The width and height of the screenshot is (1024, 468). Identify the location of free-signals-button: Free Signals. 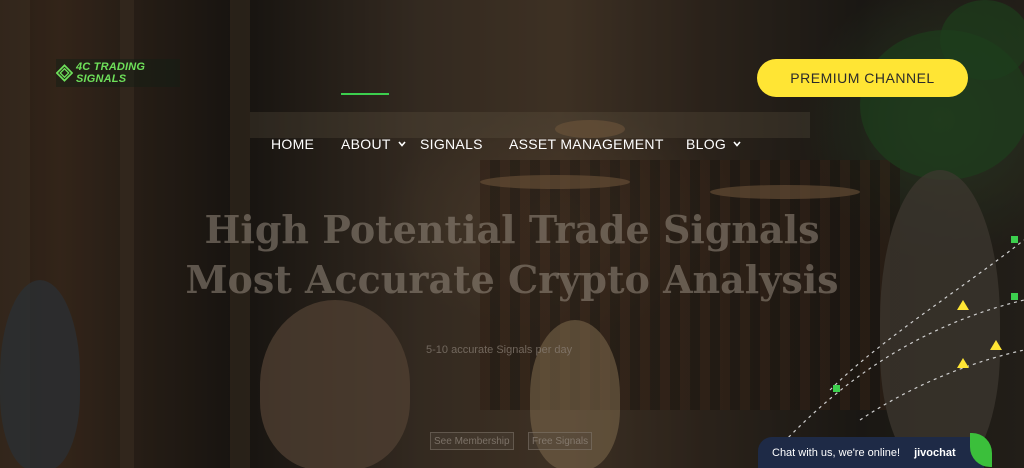
(560, 441).